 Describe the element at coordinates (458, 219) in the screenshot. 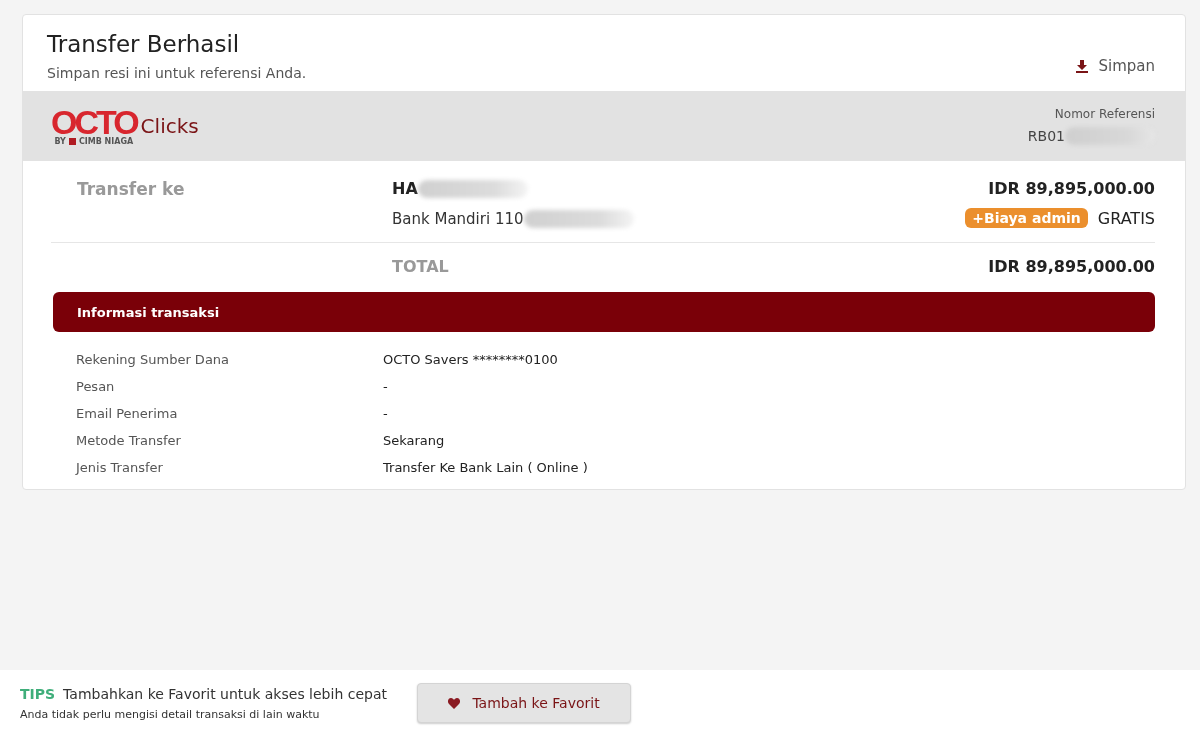

I see `recipient-account: Bank Mandiri 110` at that location.